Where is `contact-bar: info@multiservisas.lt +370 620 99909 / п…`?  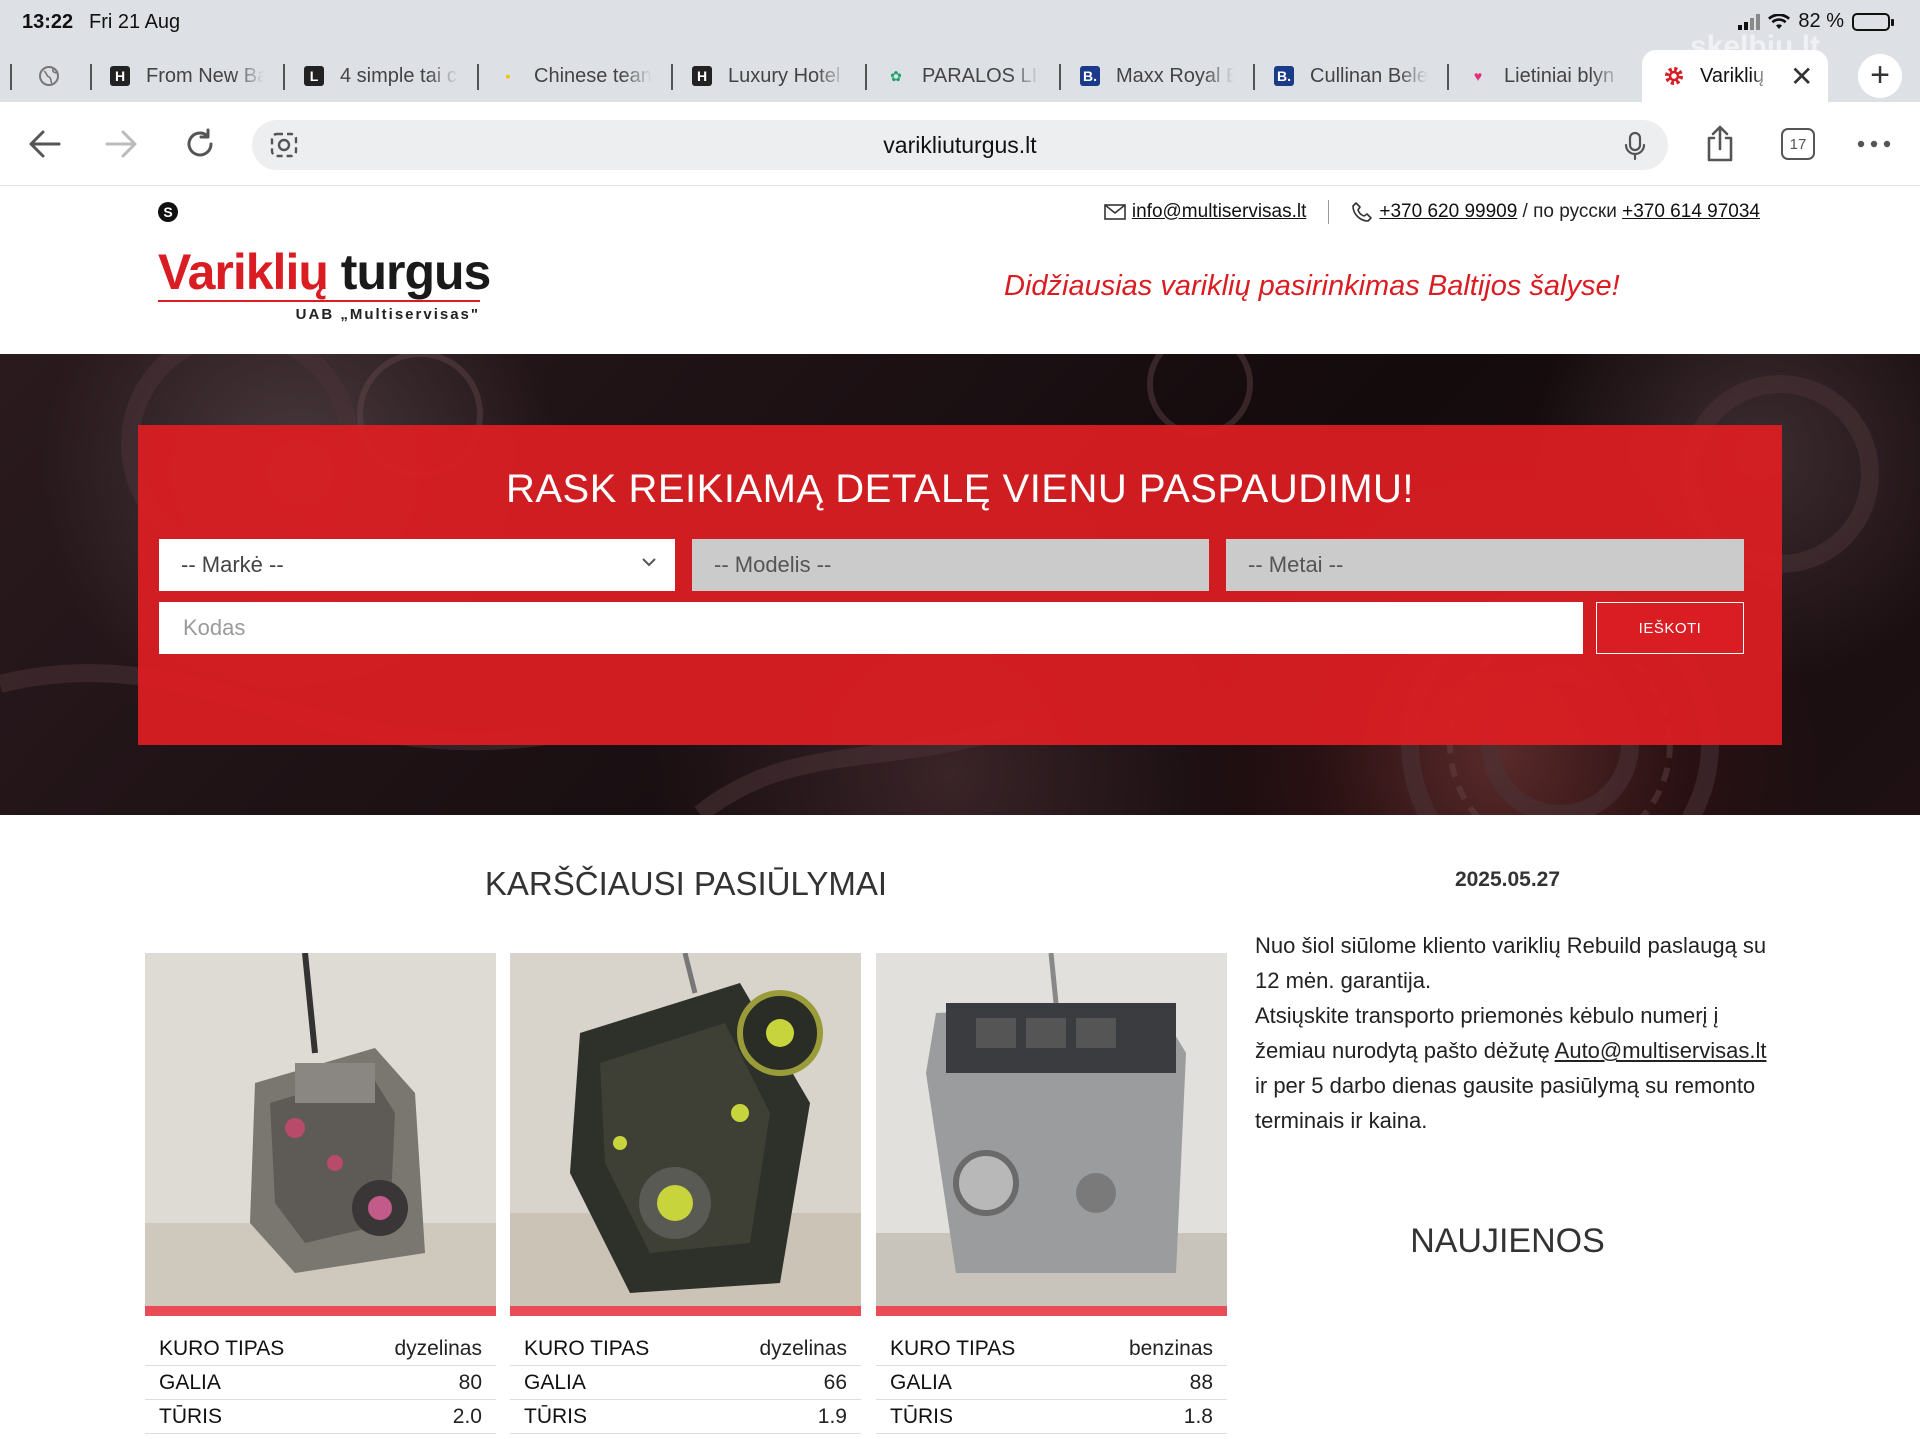
contact-bar: info@multiservisas.lt +370 620 99909 / п… is located at coordinates (1432, 212).